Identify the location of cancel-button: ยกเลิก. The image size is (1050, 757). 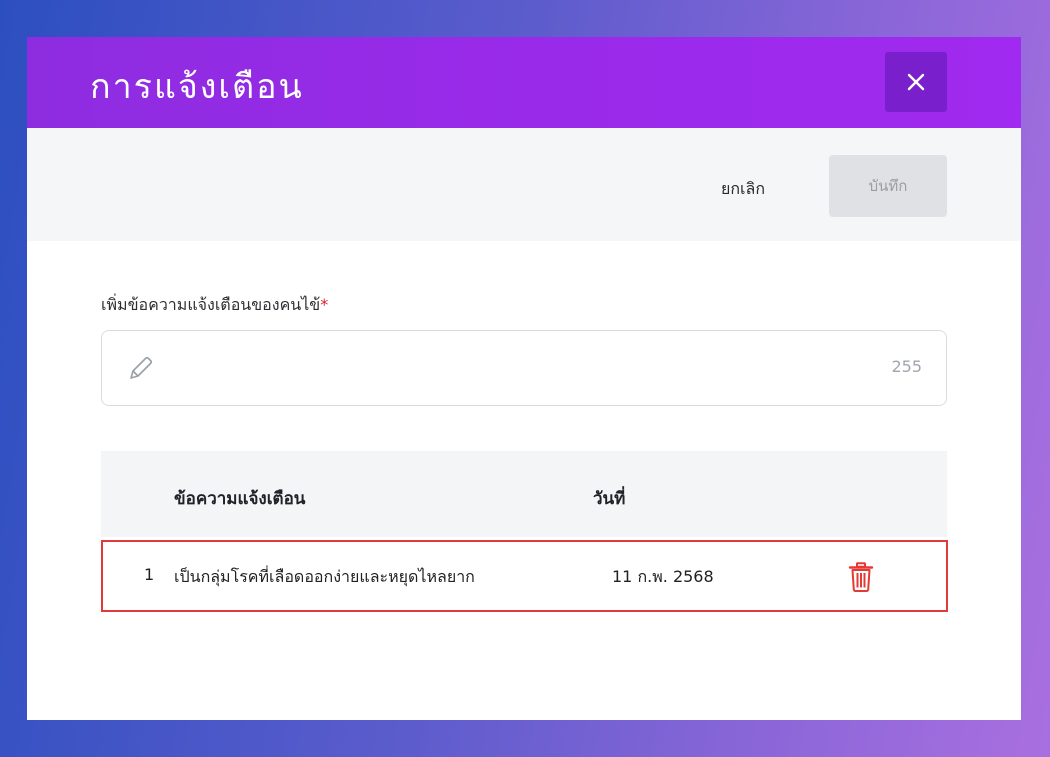
(743, 189).